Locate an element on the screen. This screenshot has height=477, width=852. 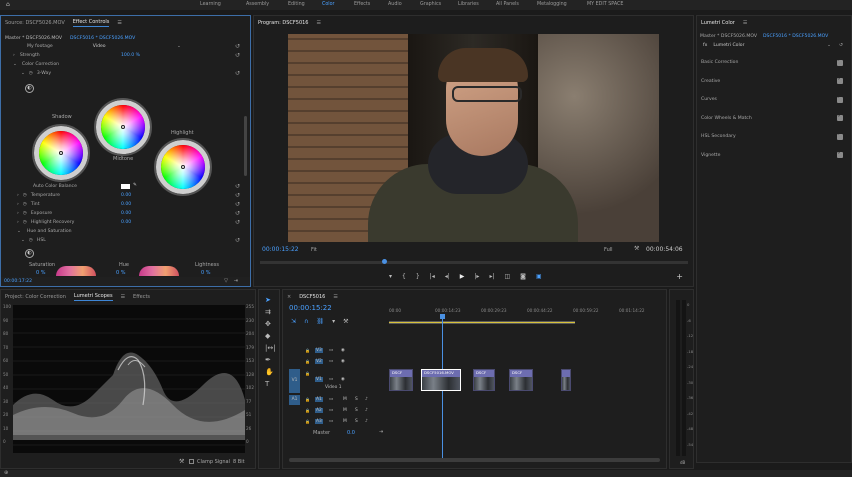
track-select-icon: ⇉ is located at coordinates (270, 312).